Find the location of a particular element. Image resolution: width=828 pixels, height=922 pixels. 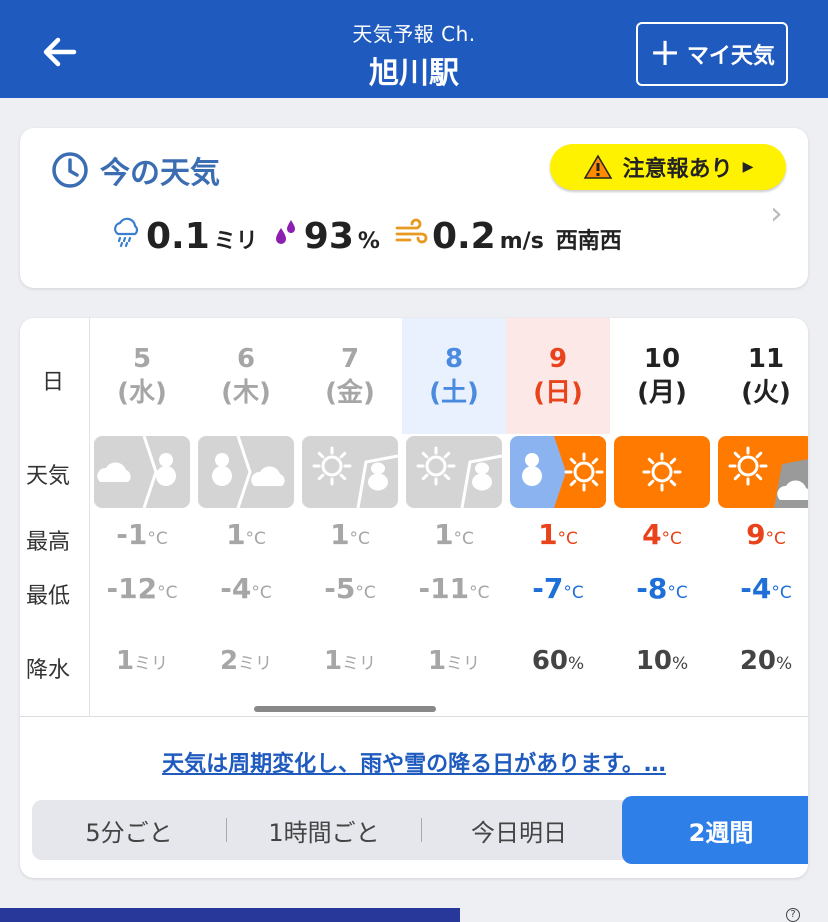

current-weather-title: 今の天気 is located at coordinates (160, 173).